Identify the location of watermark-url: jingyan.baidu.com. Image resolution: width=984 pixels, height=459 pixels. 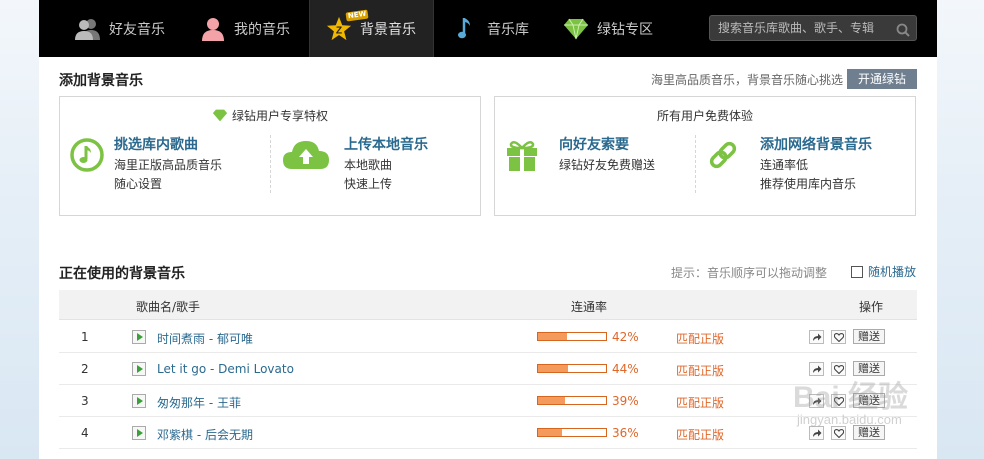
(849, 419).